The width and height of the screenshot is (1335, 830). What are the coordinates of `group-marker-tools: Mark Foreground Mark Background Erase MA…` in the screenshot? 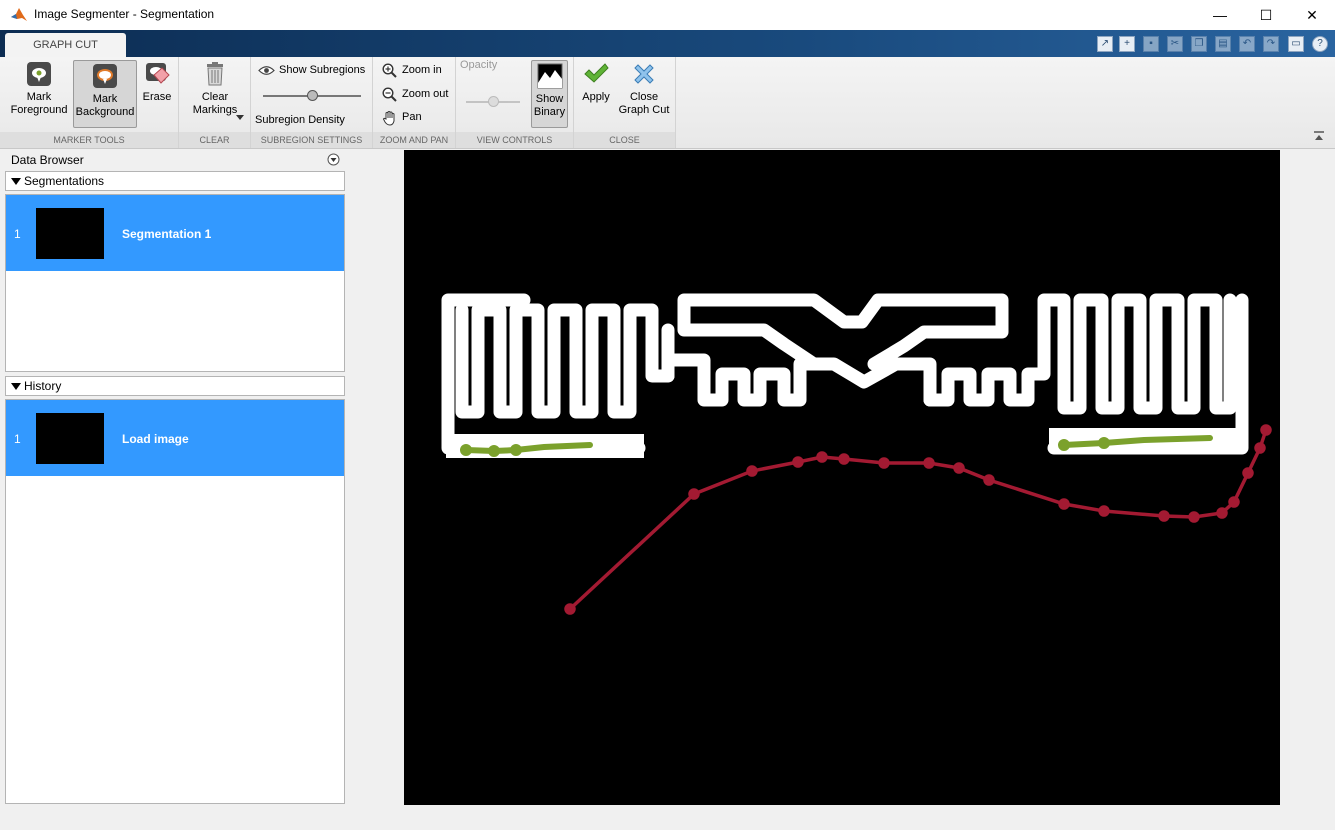 It's located at (89, 102).